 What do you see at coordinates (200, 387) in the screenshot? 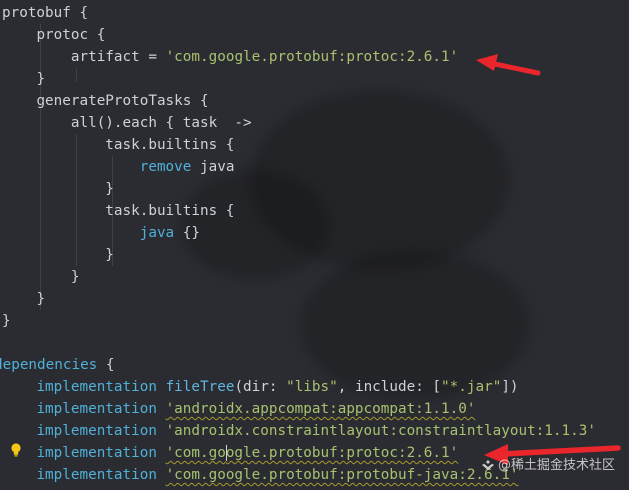
I see `function-call: fileTree` at bounding box center [200, 387].